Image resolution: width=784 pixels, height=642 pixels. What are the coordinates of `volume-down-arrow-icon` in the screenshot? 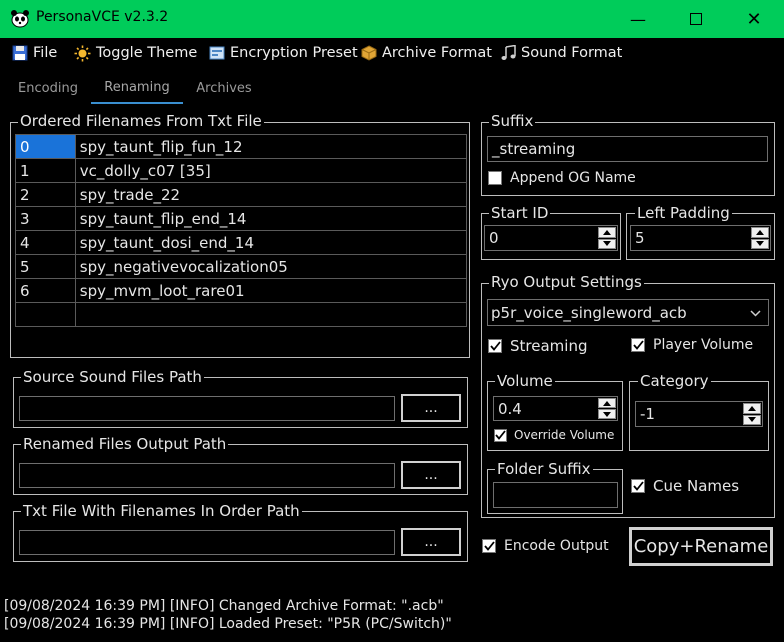 It's located at (607, 414).